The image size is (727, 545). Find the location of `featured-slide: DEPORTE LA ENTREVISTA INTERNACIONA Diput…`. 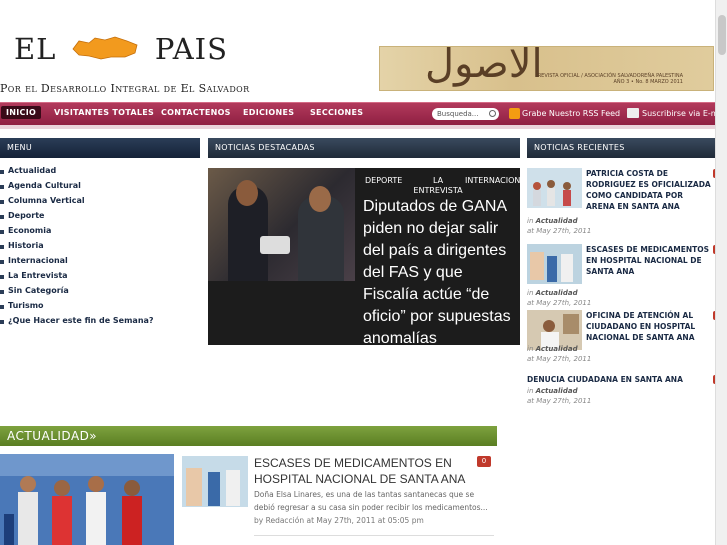

featured-slide: DEPORTE LA ENTREVISTA INTERNACIONA Diput… is located at coordinates (364, 257).